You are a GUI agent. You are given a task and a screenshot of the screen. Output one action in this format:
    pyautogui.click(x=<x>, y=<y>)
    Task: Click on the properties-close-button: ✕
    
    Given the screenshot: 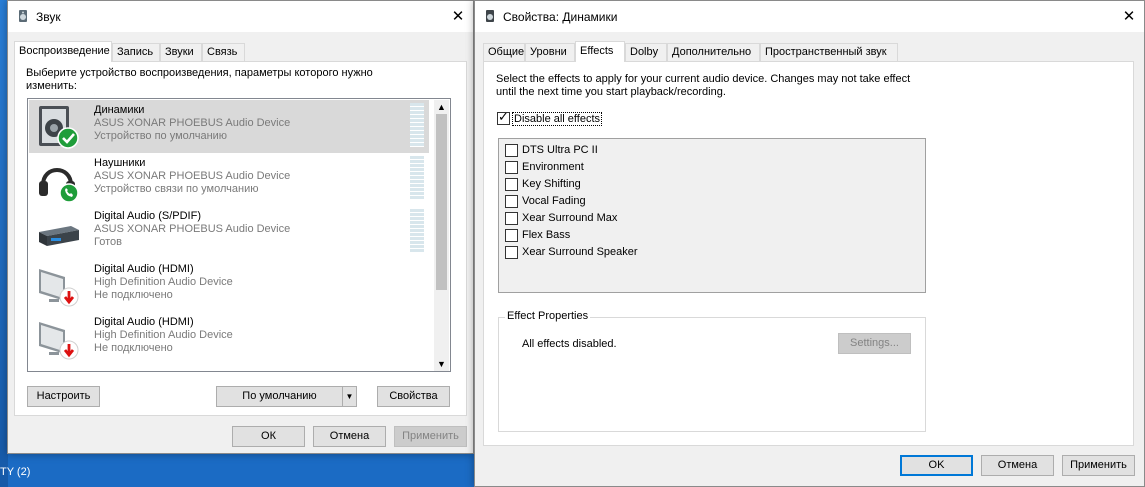 What is the action you would take?
    pyautogui.click(x=1129, y=16)
    